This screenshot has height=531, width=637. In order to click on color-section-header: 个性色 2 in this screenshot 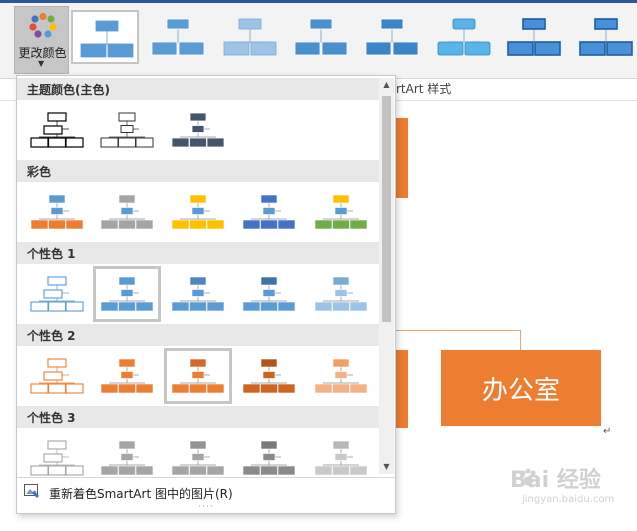, I will do `click(198, 335)`.